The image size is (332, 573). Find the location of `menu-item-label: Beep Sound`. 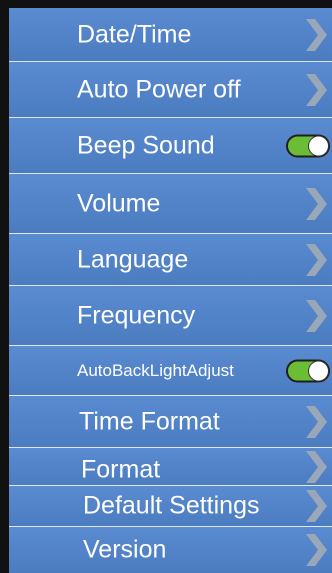

menu-item-label: Beep Sound is located at coordinates (146, 145).